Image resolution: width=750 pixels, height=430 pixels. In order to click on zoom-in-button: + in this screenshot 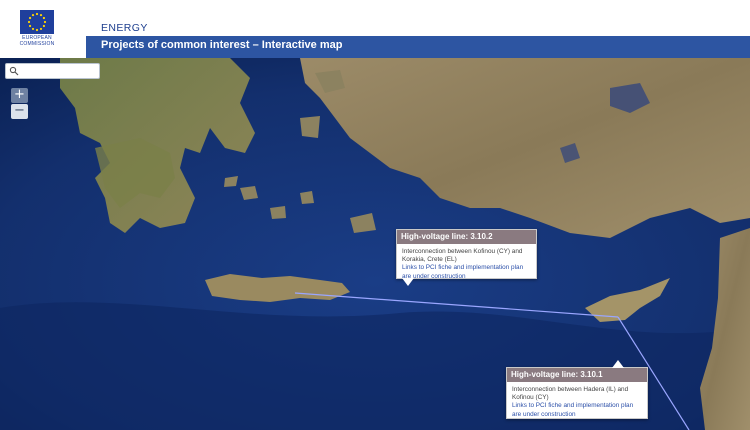, I will do `click(19, 95)`.